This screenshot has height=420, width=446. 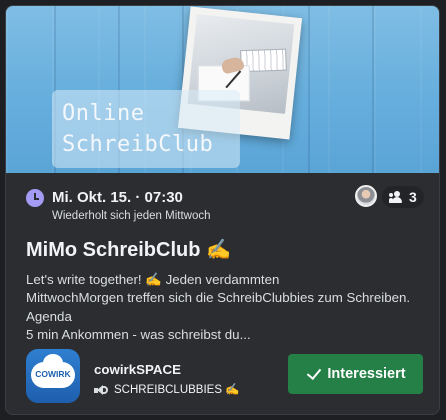 I want to click on banner-label: Online SchreibClub, so click(x=146, y=129).